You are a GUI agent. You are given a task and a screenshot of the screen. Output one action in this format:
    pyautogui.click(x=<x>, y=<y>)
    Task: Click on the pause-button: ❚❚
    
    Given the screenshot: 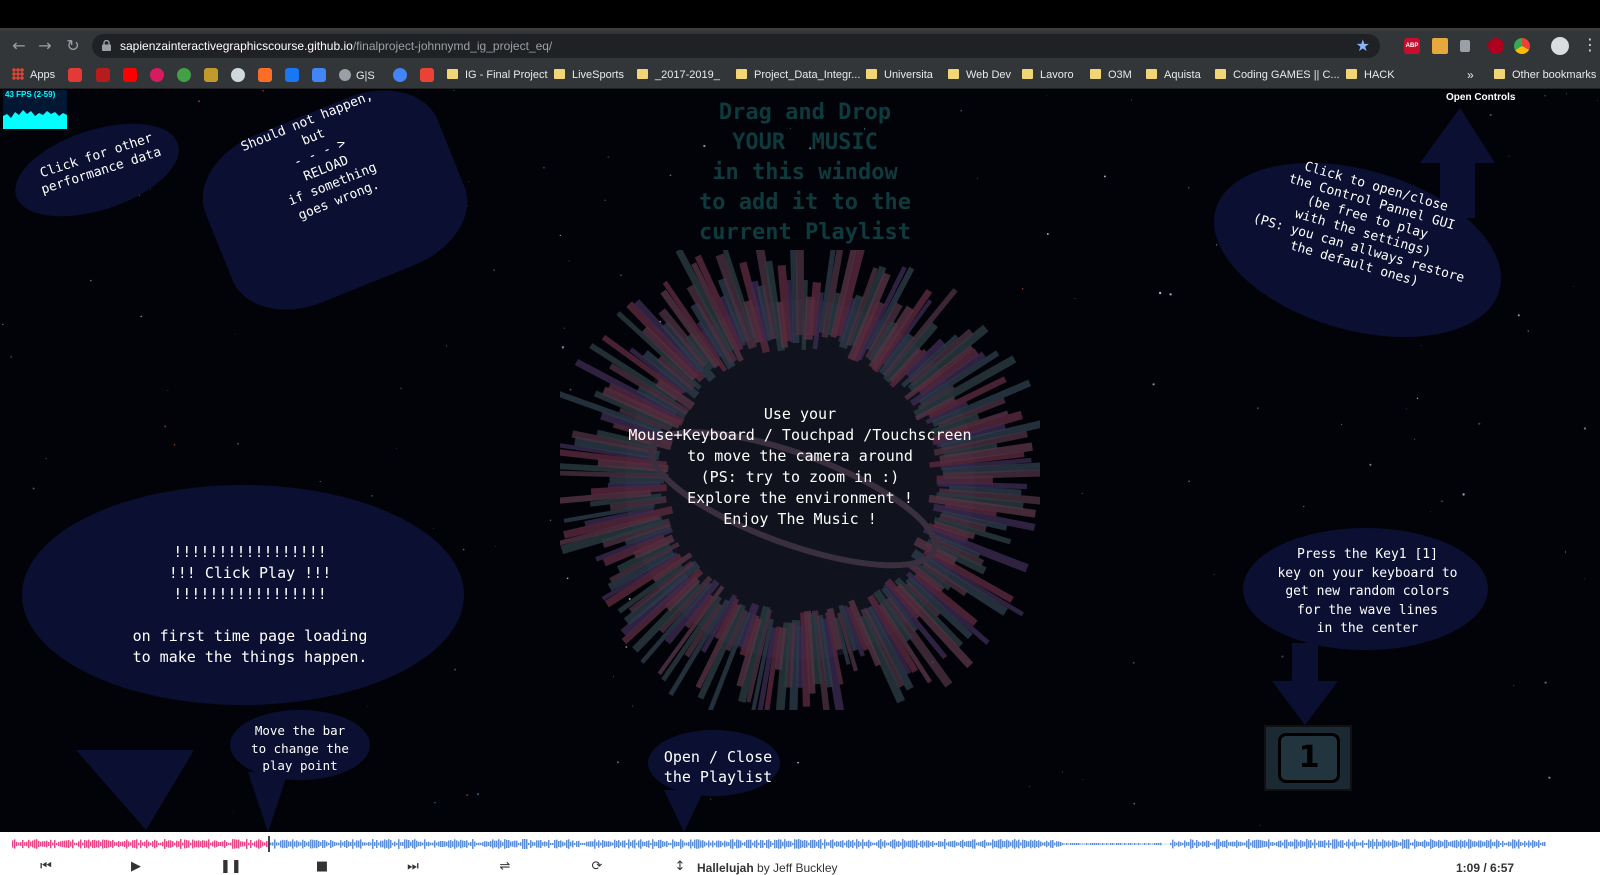 What is the action you would take?
    pyautogui.click(x=231, y=867)
    